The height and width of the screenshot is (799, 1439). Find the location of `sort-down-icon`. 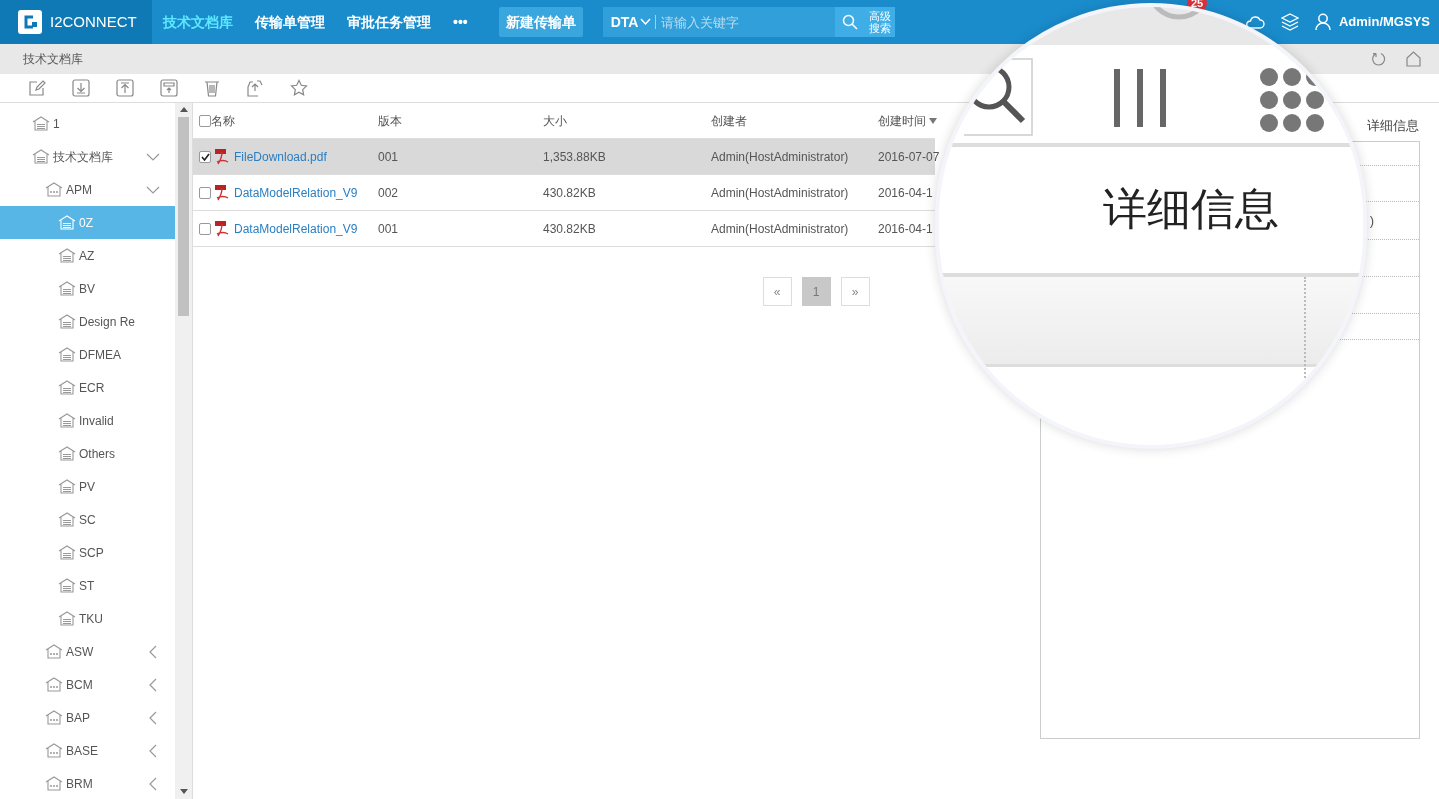

sort-down-icon is located at coordinates (933, 120).